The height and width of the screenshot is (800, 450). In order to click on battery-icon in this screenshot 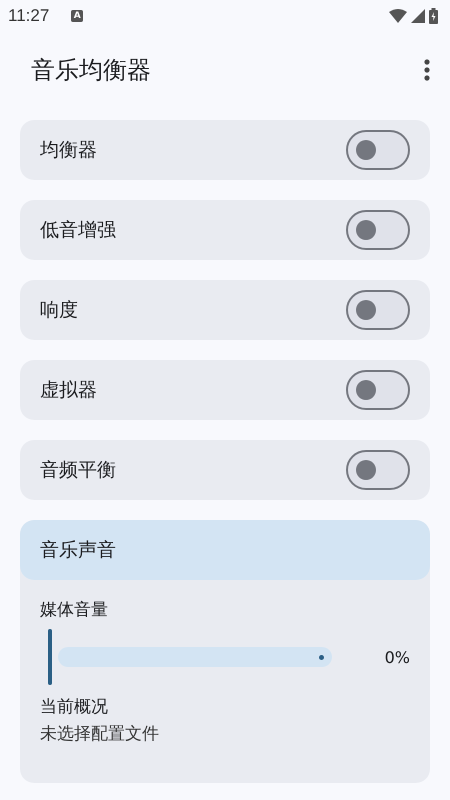, I will do `click(433, 16)`.